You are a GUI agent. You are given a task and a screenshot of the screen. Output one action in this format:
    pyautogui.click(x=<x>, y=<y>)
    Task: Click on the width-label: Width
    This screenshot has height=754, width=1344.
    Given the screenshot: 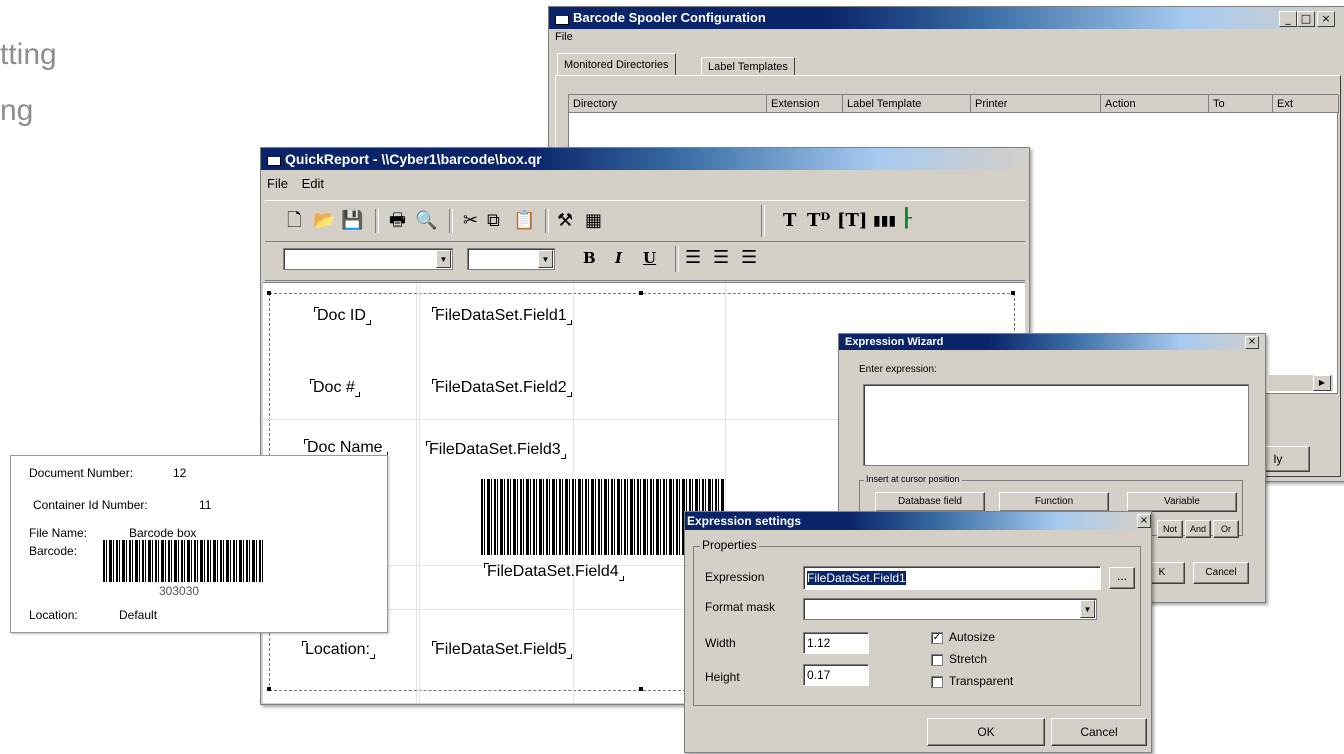 What is the action you would take?
    pyautogui.click(x=720, y=643)
    